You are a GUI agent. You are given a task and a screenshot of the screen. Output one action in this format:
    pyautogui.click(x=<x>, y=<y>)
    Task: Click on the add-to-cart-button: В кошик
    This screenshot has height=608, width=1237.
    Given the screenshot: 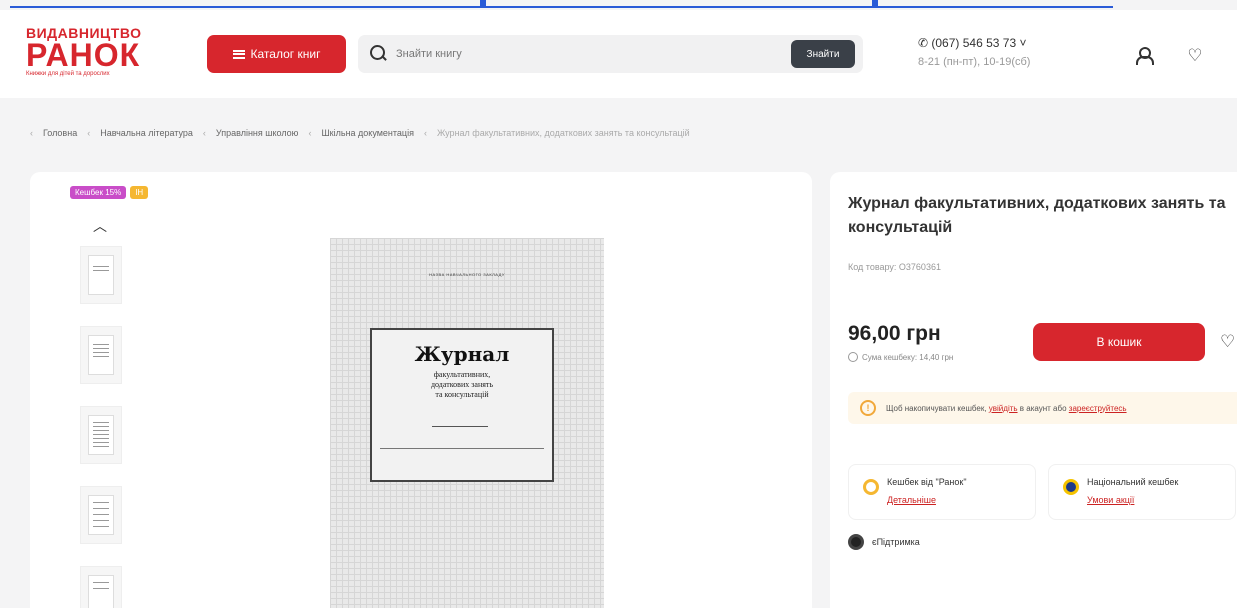 What is the action you would take?
    pyautogui.click(x=1119, y=342)
    